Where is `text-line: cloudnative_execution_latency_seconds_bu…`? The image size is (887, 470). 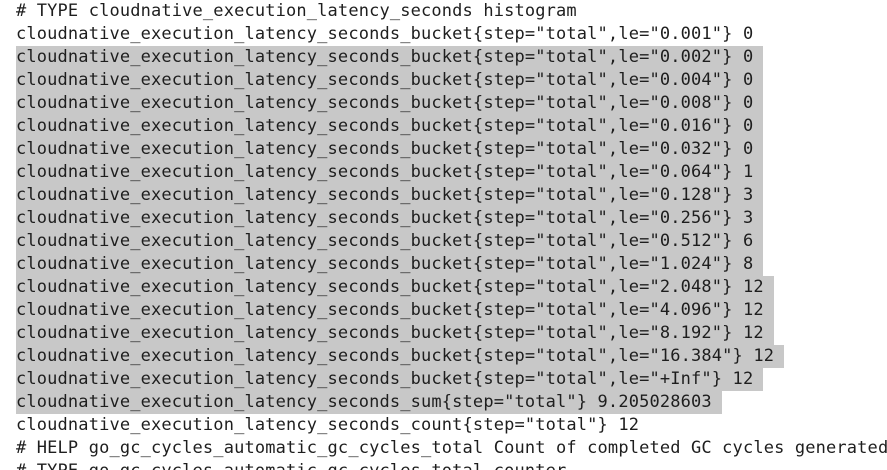
text-line: cloudnative_execution_latency_seconds_bu… is located at coordinates (451, 34).